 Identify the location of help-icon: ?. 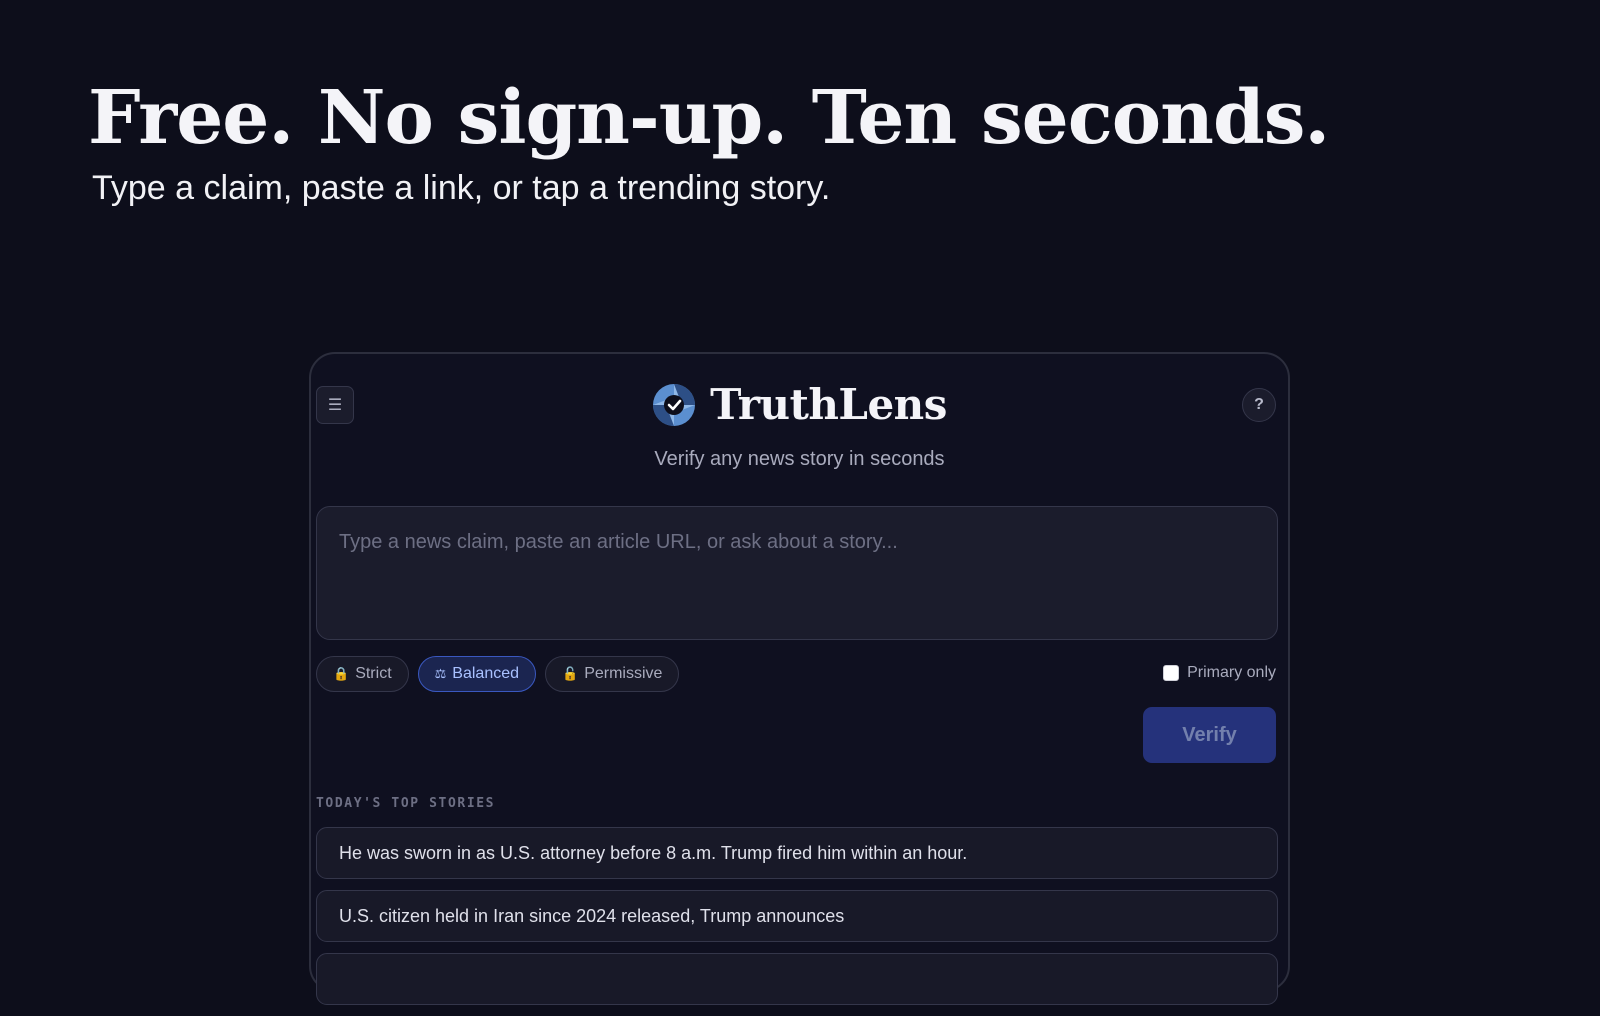
(1259, 404).